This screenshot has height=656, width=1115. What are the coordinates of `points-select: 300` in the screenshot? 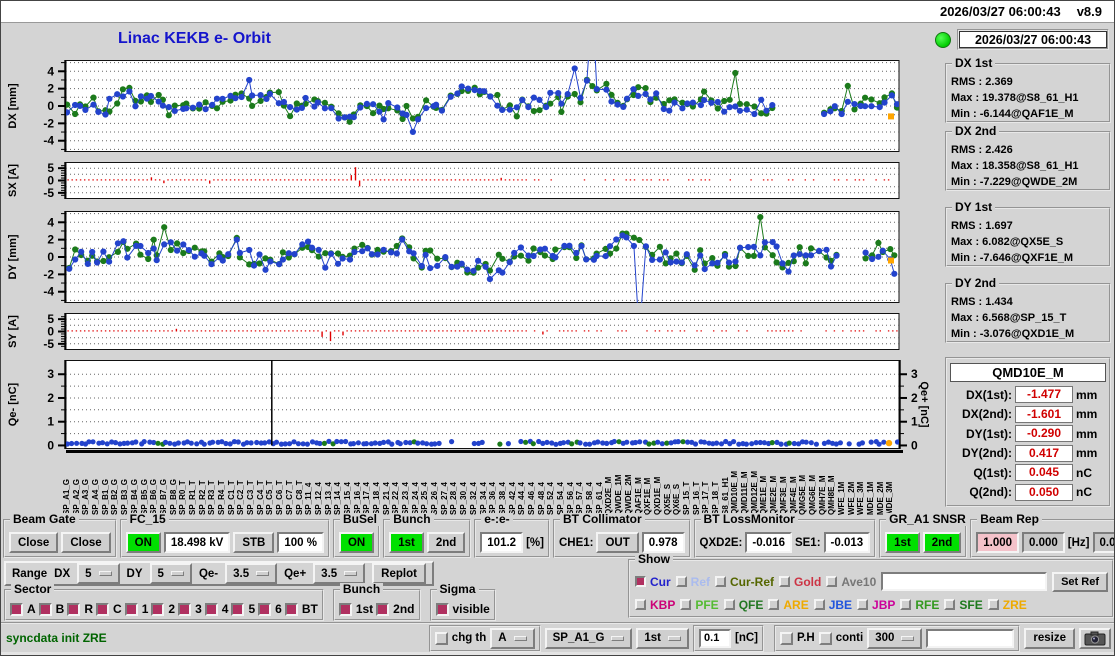 It's located at (895, 638).